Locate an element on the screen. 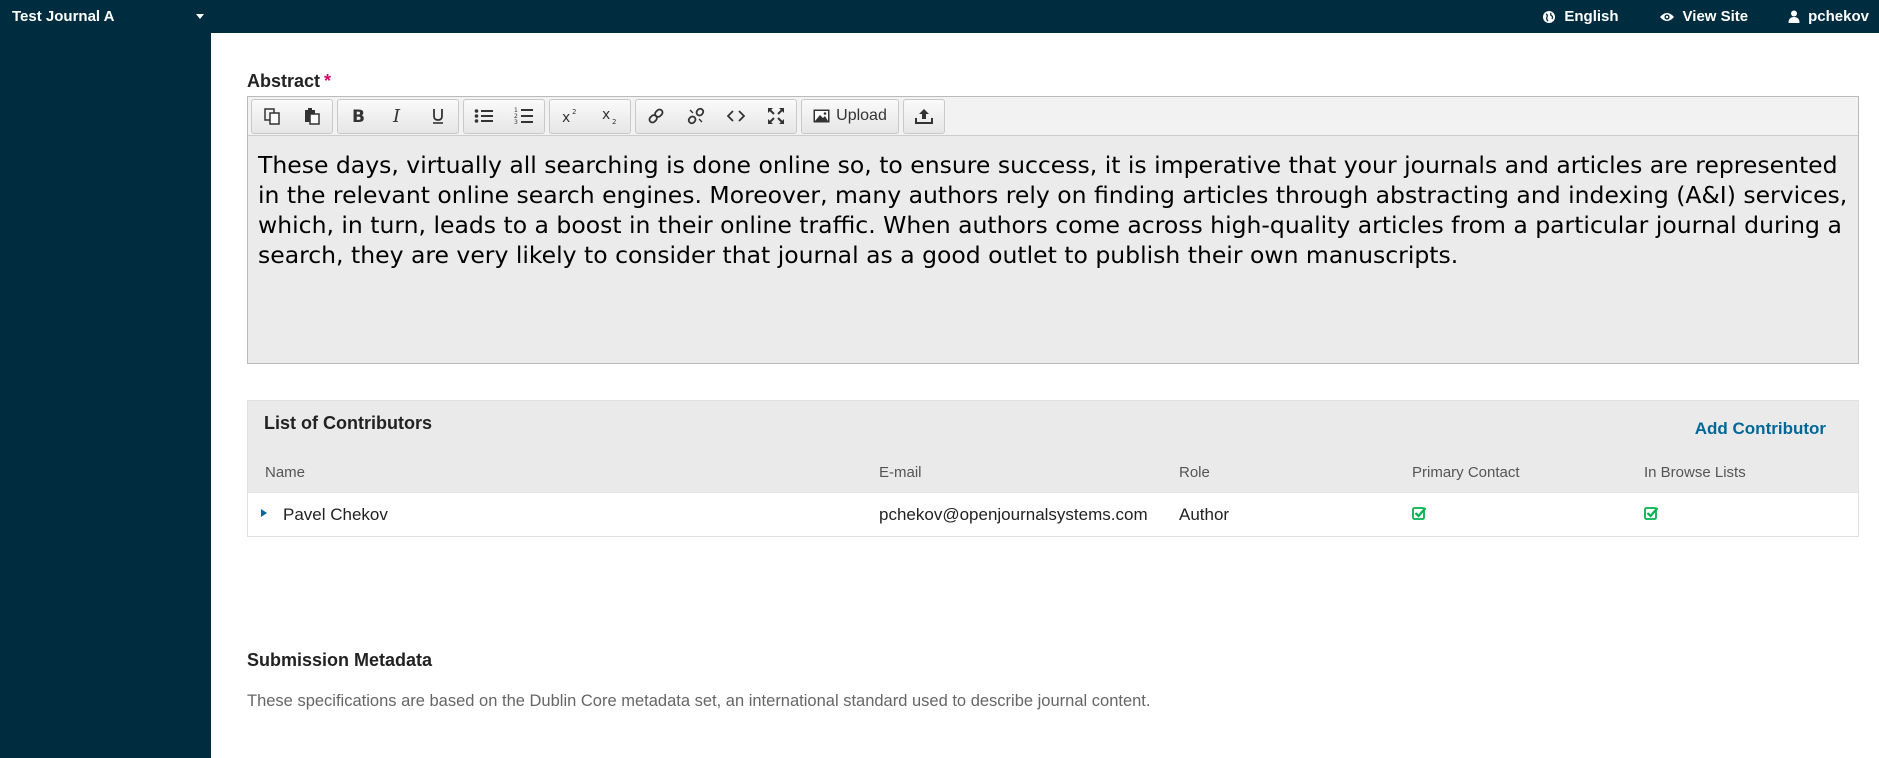 This screenshot has width=1879, height=758. copy-icon is located at coordinates (272, 116).